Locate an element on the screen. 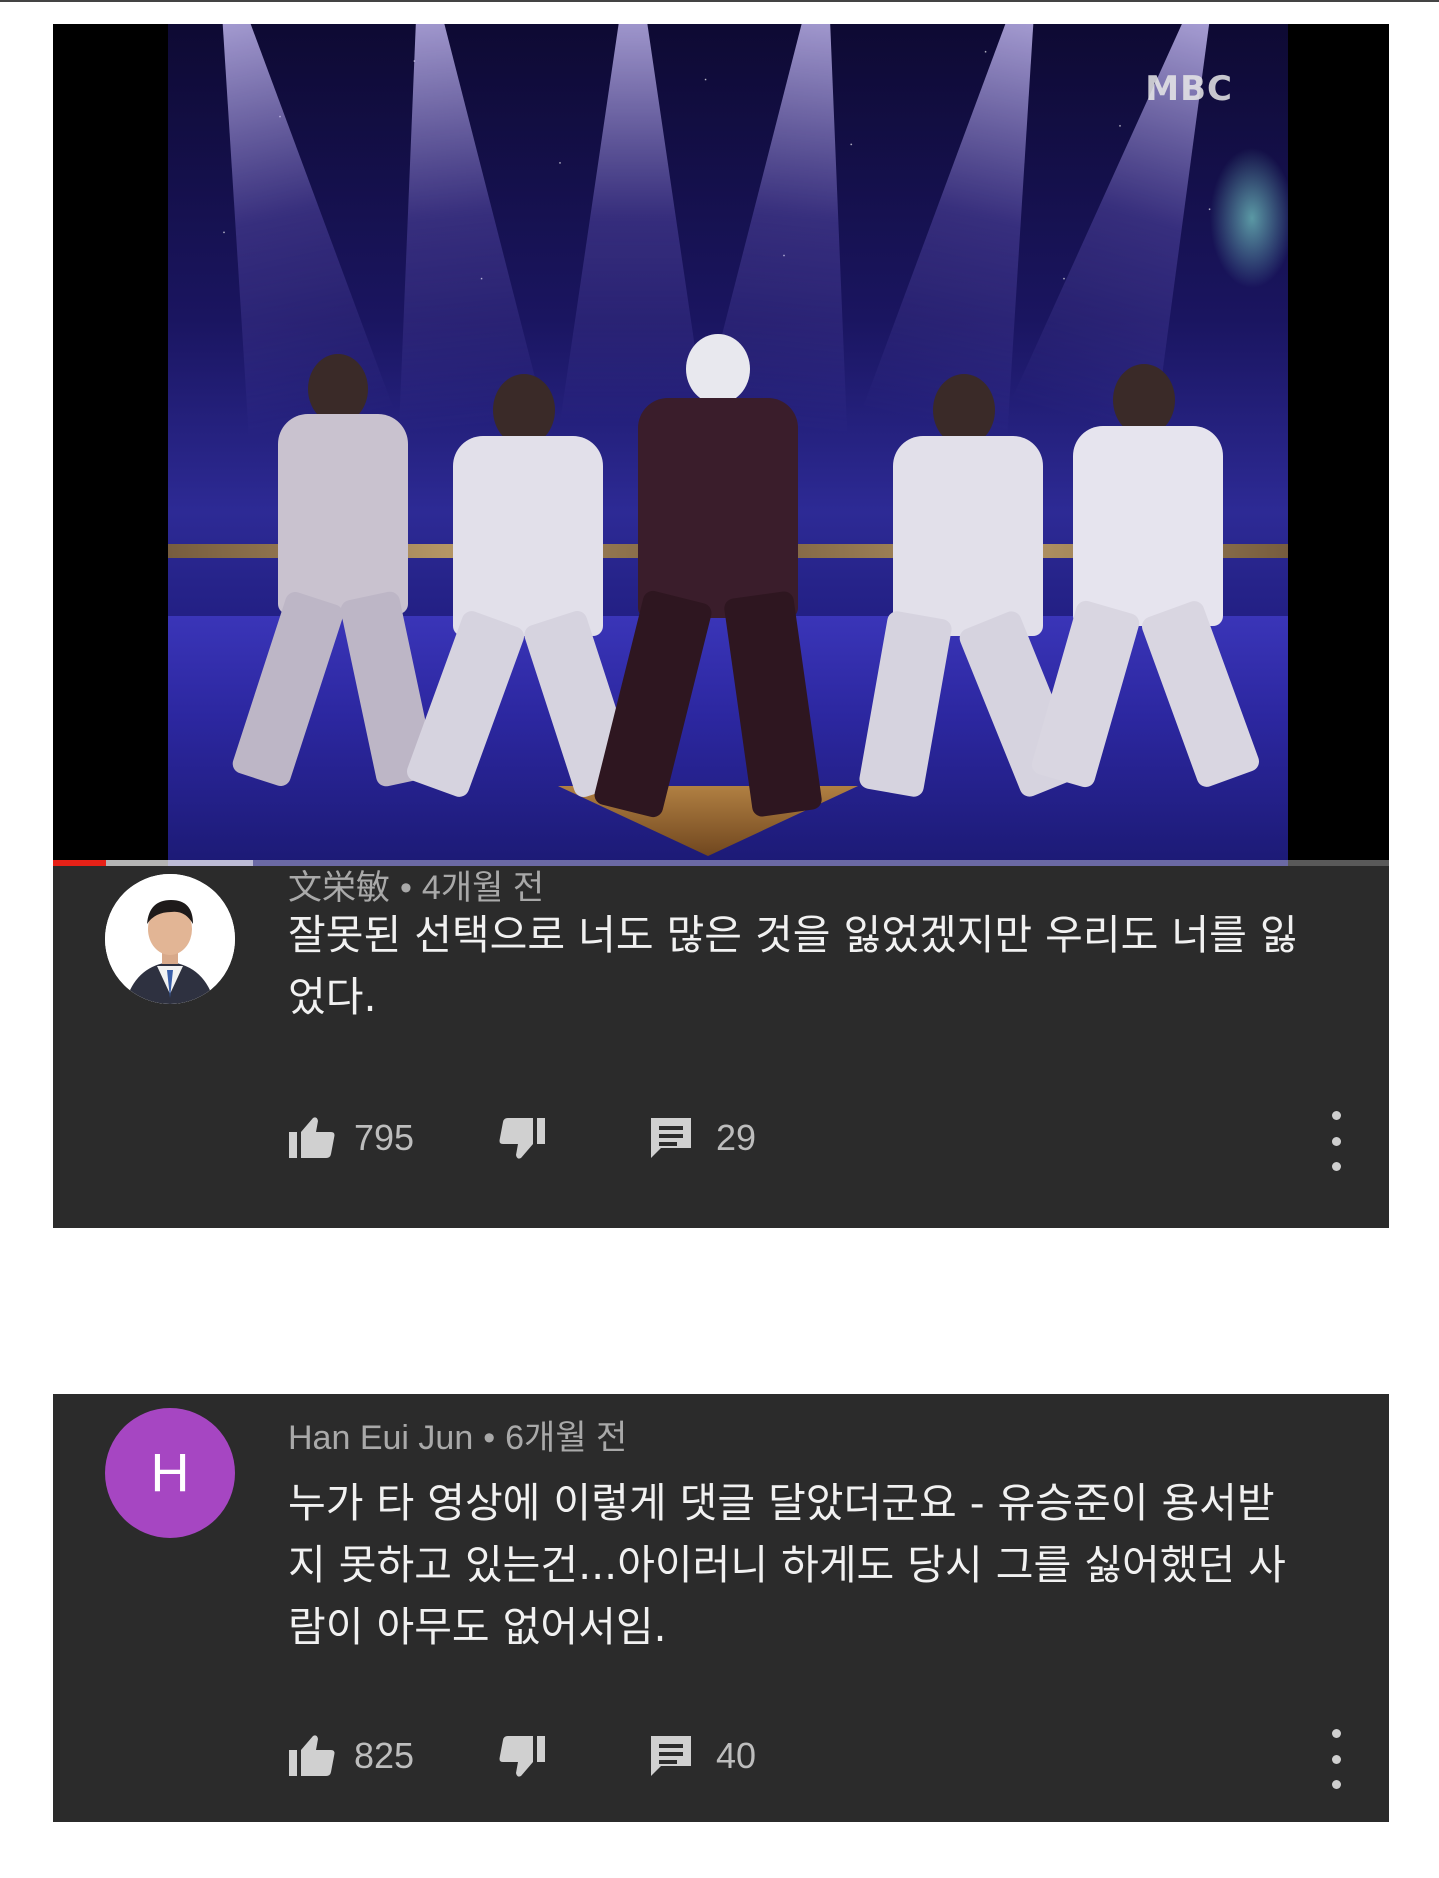 The image size is (1439, 1878). comment-text: 잘못된 선택으로 너도 많은 것을 잃었겠지만 우리도 너를 잃었다. is located at coordinates (793, 966).